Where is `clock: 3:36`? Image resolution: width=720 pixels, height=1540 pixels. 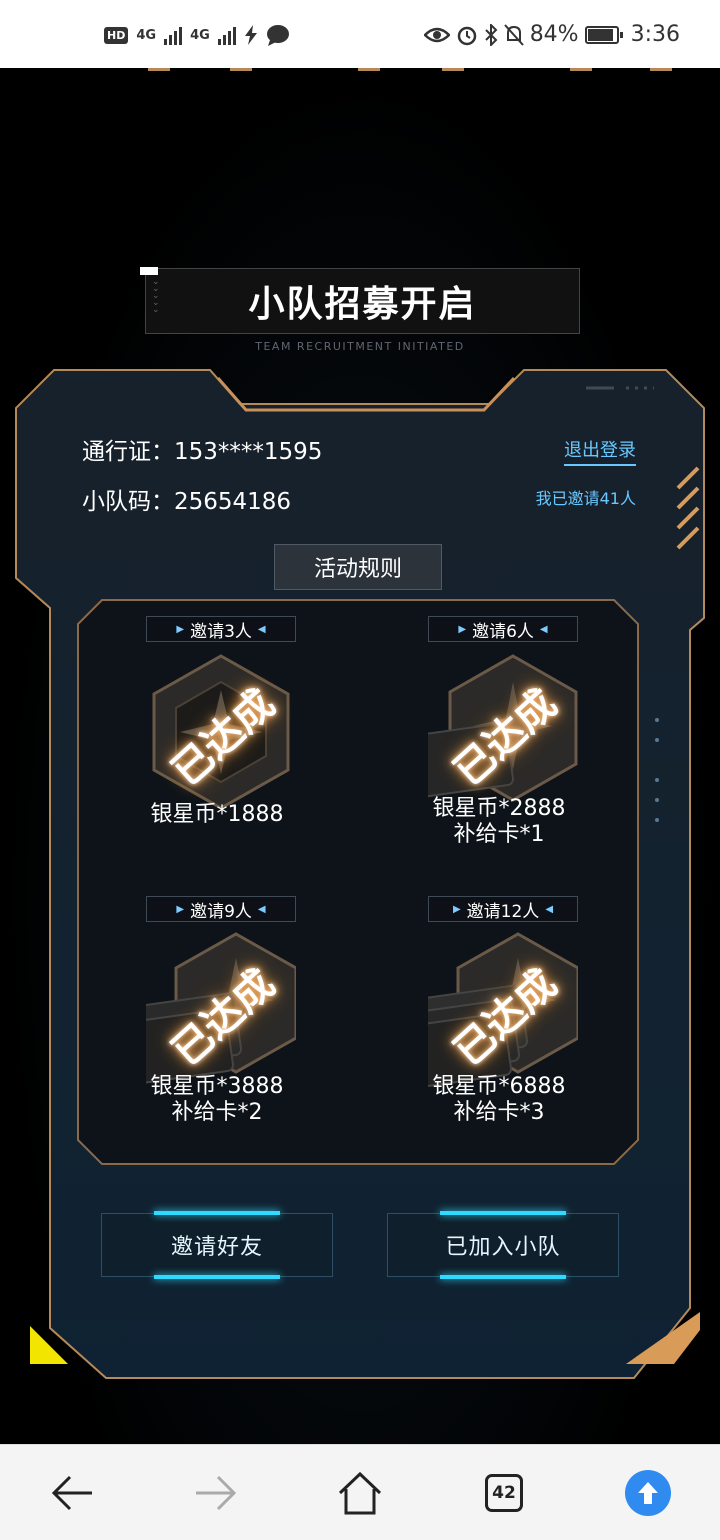
clock: 3:36 is located at coordinates (655, 34).